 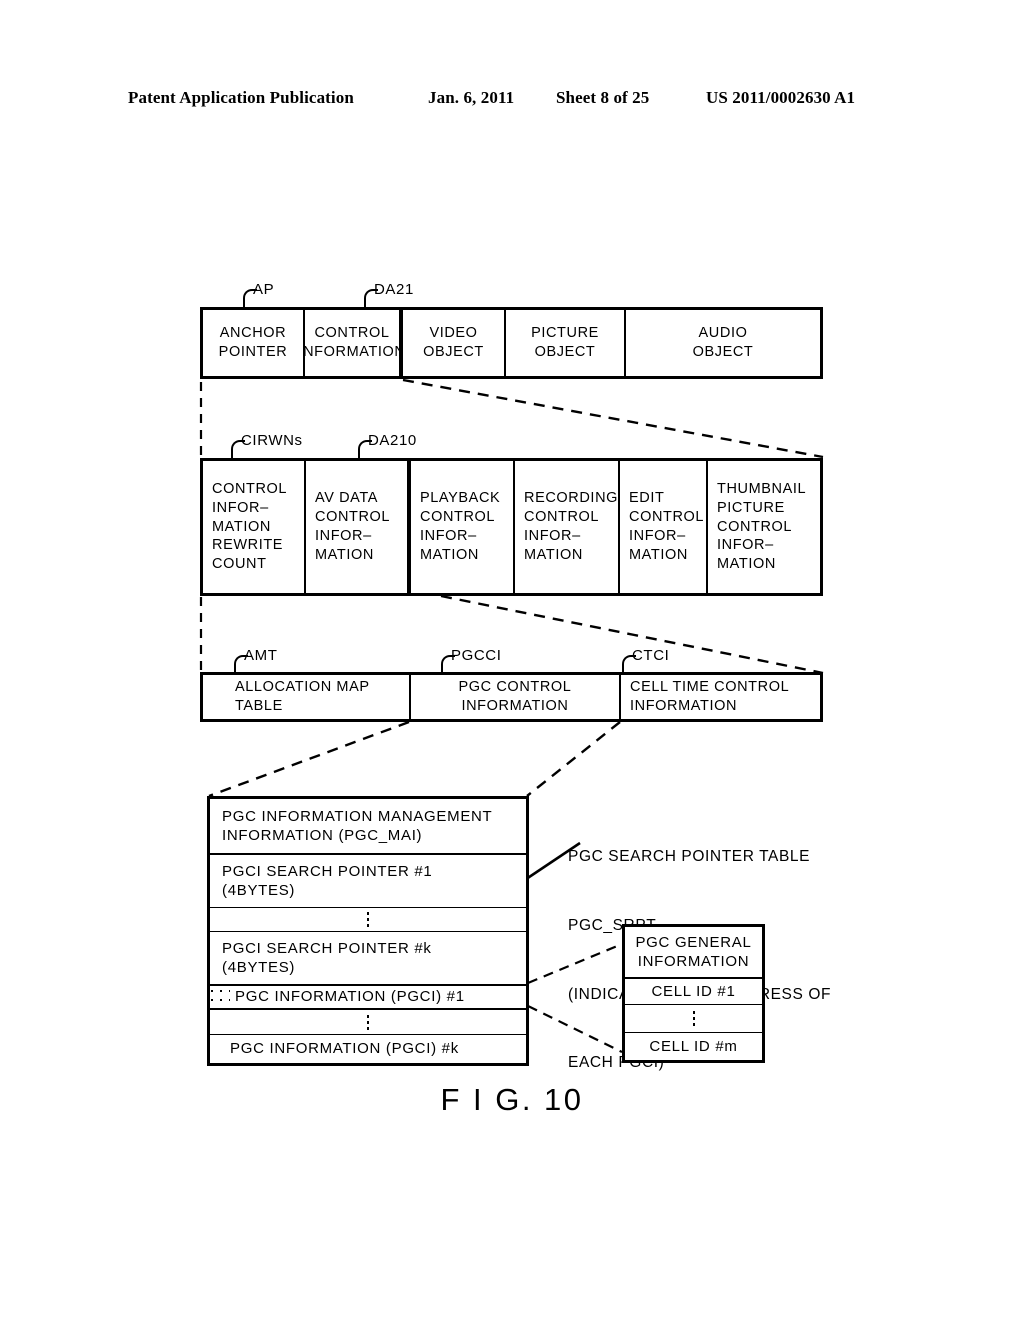 I want to click on row2-cell-edit-control-information-line2: CONTROL, so click(x=667, y=517).